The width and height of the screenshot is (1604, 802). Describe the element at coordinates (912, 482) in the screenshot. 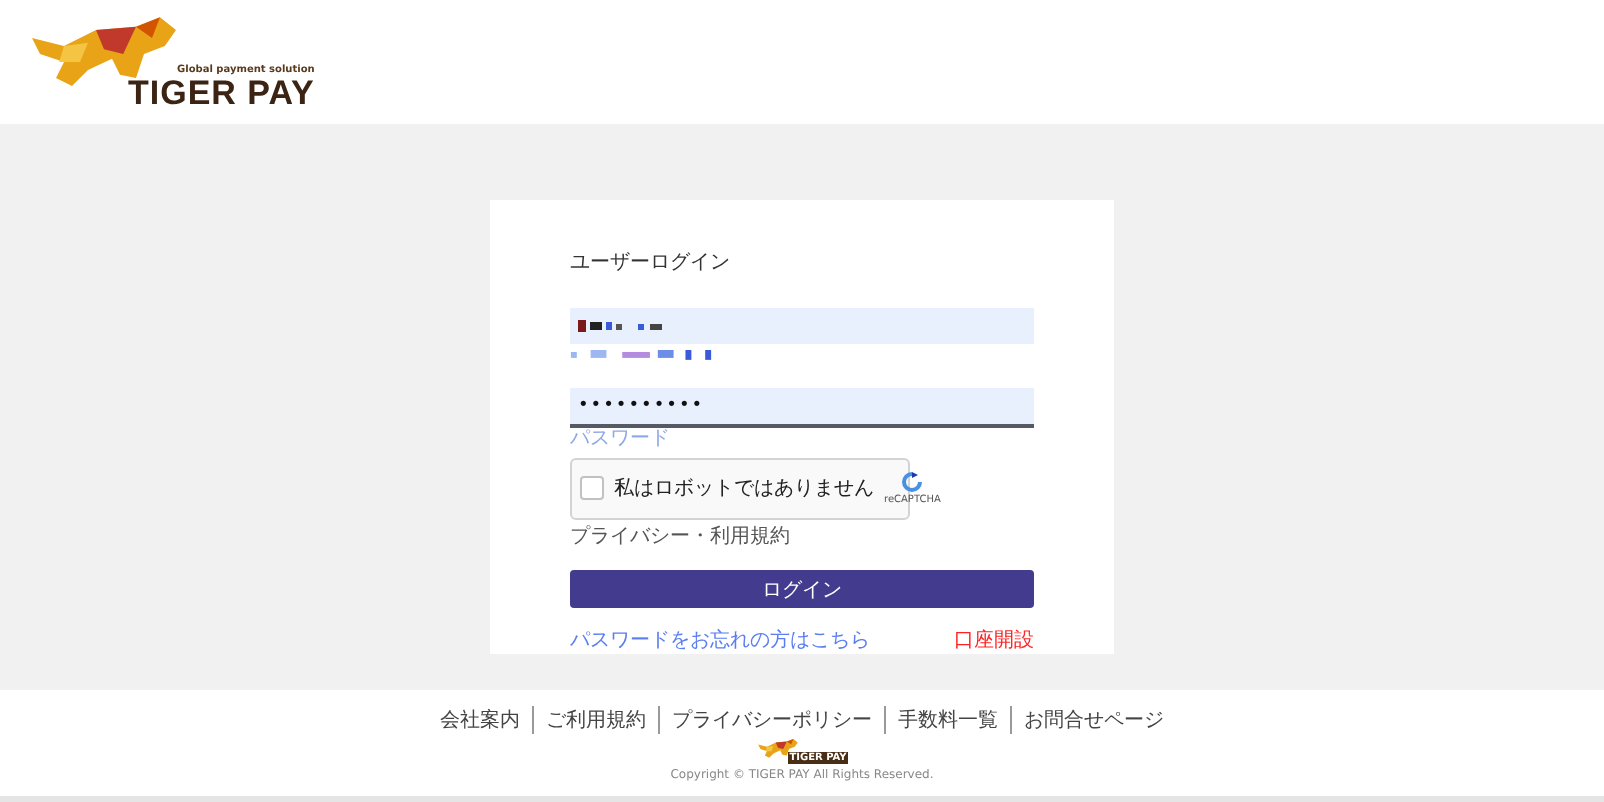

I see `captcha-logo-icon` at that location.